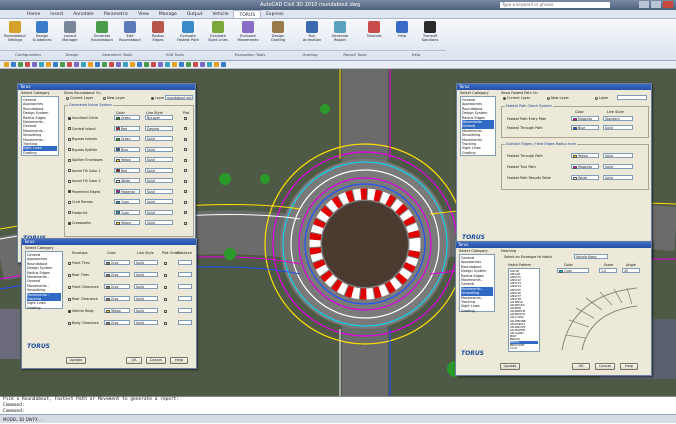  I want to click on ribbon-button-evaluate-movements: Evaluate Movements, so click(248, 35).